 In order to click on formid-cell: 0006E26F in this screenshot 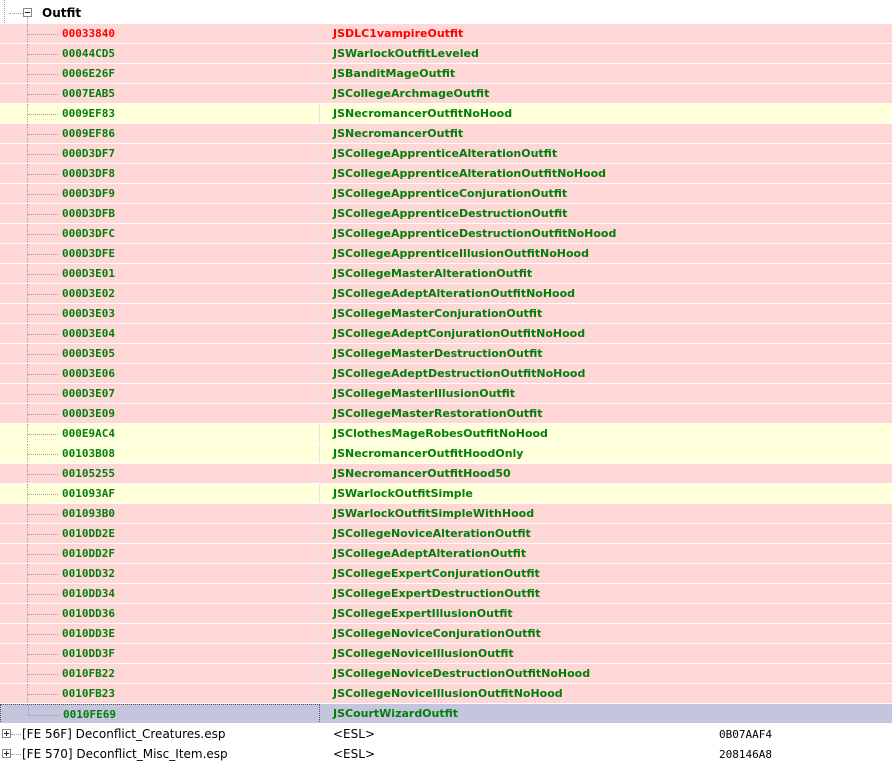, I will do `click(160, 74)`.